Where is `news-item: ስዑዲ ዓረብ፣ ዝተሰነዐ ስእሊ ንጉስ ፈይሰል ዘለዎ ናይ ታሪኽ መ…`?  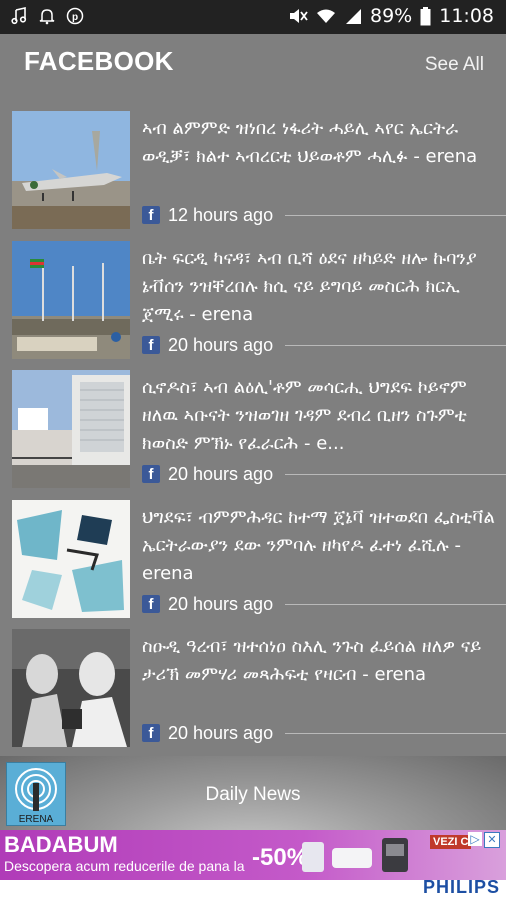 news-item: ስዑዲ ዓረብ፣ ዝተሰነዐ ስእሊ ንጉስ ፈይሰል ዘለዎ ናይ ታሪኽ መ… is located at coordinates (258, 690).